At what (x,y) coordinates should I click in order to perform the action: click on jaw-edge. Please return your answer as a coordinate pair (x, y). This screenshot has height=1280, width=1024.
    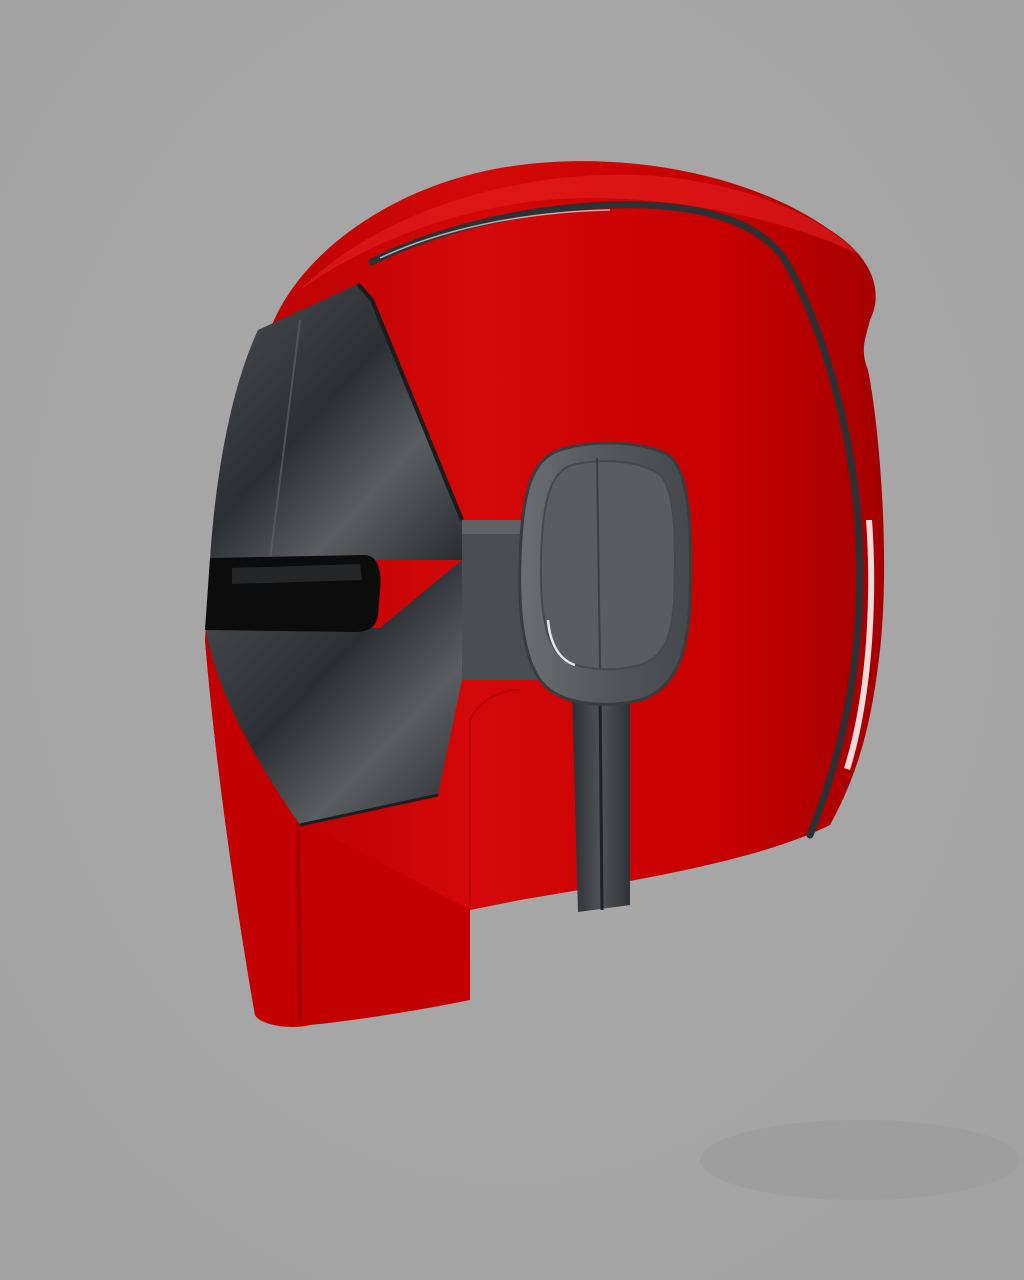
    Looking at the image, I should click on (299, 922).